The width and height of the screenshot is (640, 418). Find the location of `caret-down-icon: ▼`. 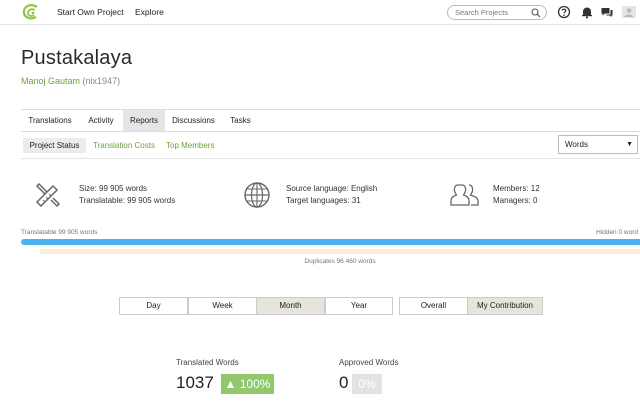

caret-down-icon: ▼ is located at coordinates (629, 144).